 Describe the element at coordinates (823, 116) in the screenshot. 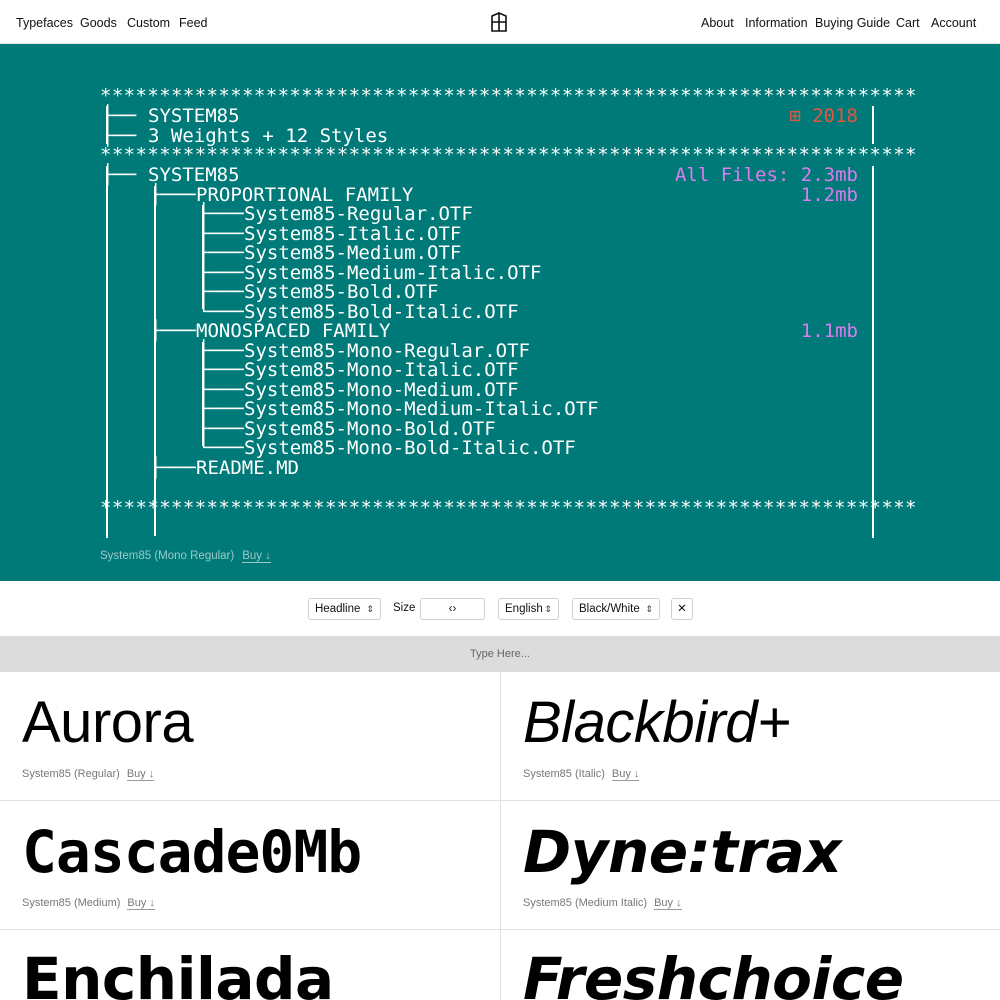

I see `year-label: ⊞ 2018` at that location.